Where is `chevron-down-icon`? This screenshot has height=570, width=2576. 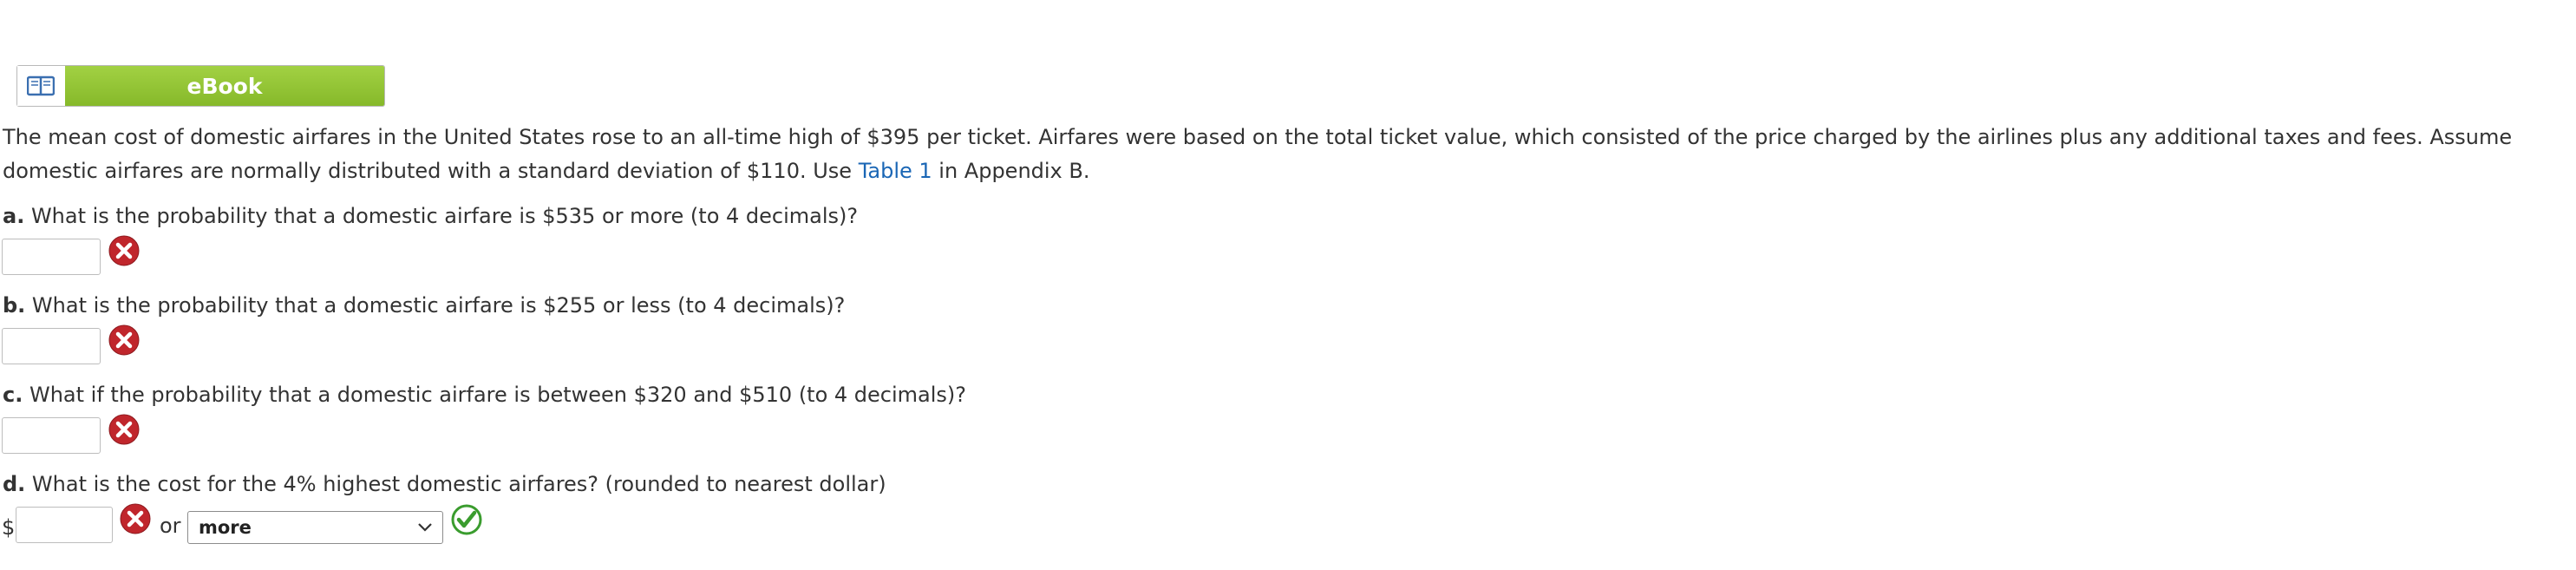 chevron-down-icon is located at coordinates (425, 527).